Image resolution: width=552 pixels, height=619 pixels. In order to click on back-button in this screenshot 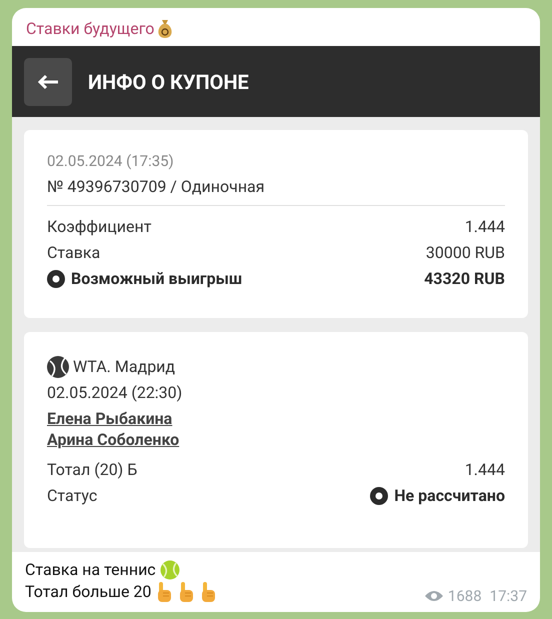, I will do `click(48, 82)`.